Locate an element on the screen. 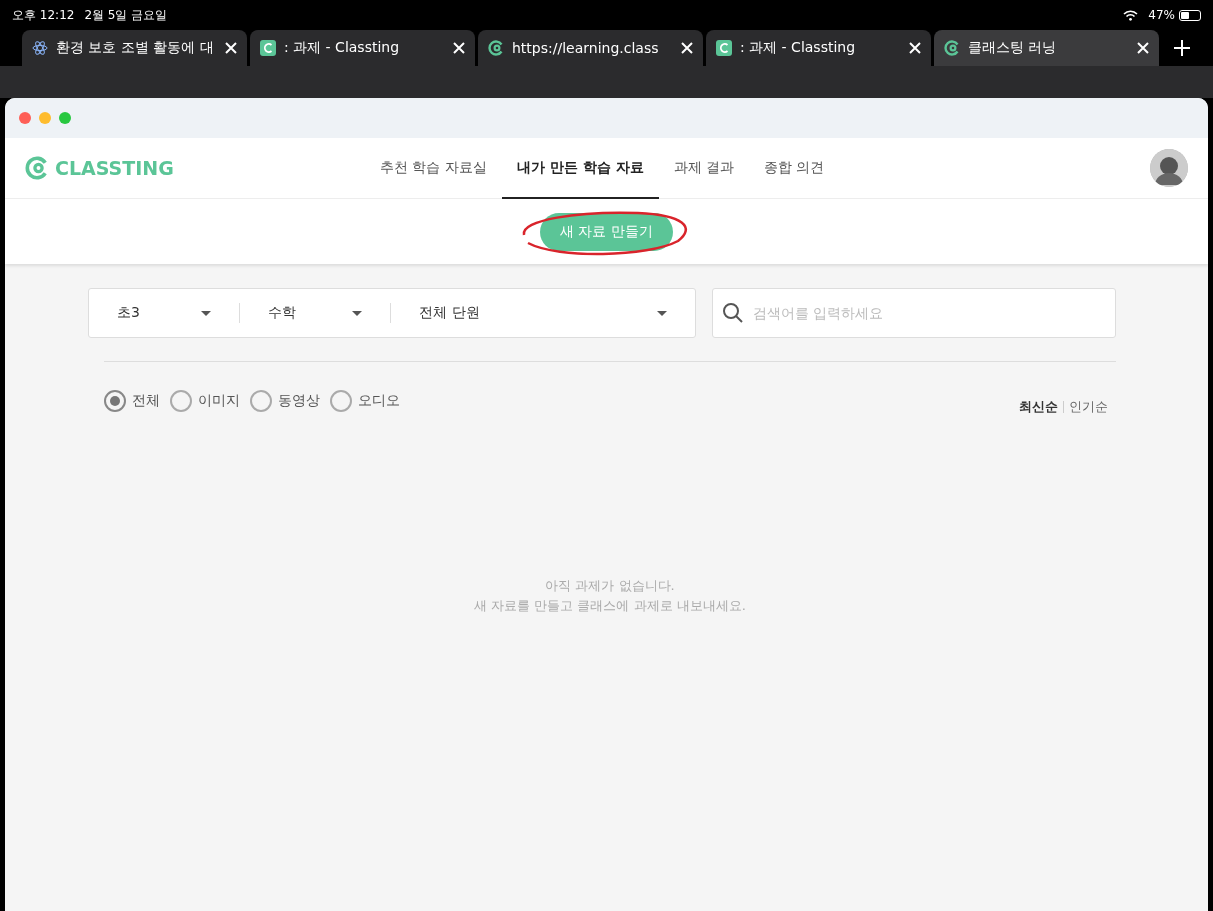  browser-tab: 클래스팅 러닝 is located at coordinates (1046, 48).